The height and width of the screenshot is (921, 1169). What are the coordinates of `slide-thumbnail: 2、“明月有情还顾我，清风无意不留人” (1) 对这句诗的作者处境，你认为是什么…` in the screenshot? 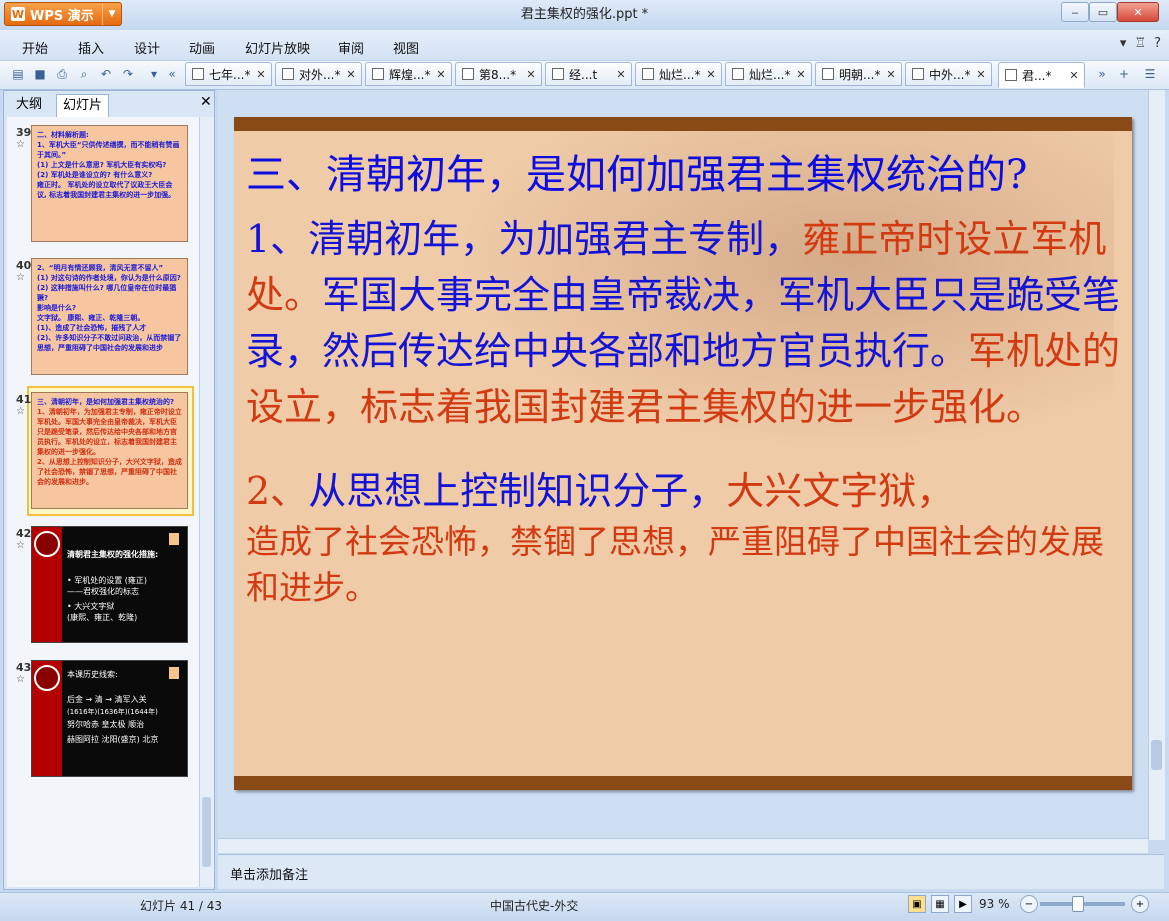 It's located at (109, 316).